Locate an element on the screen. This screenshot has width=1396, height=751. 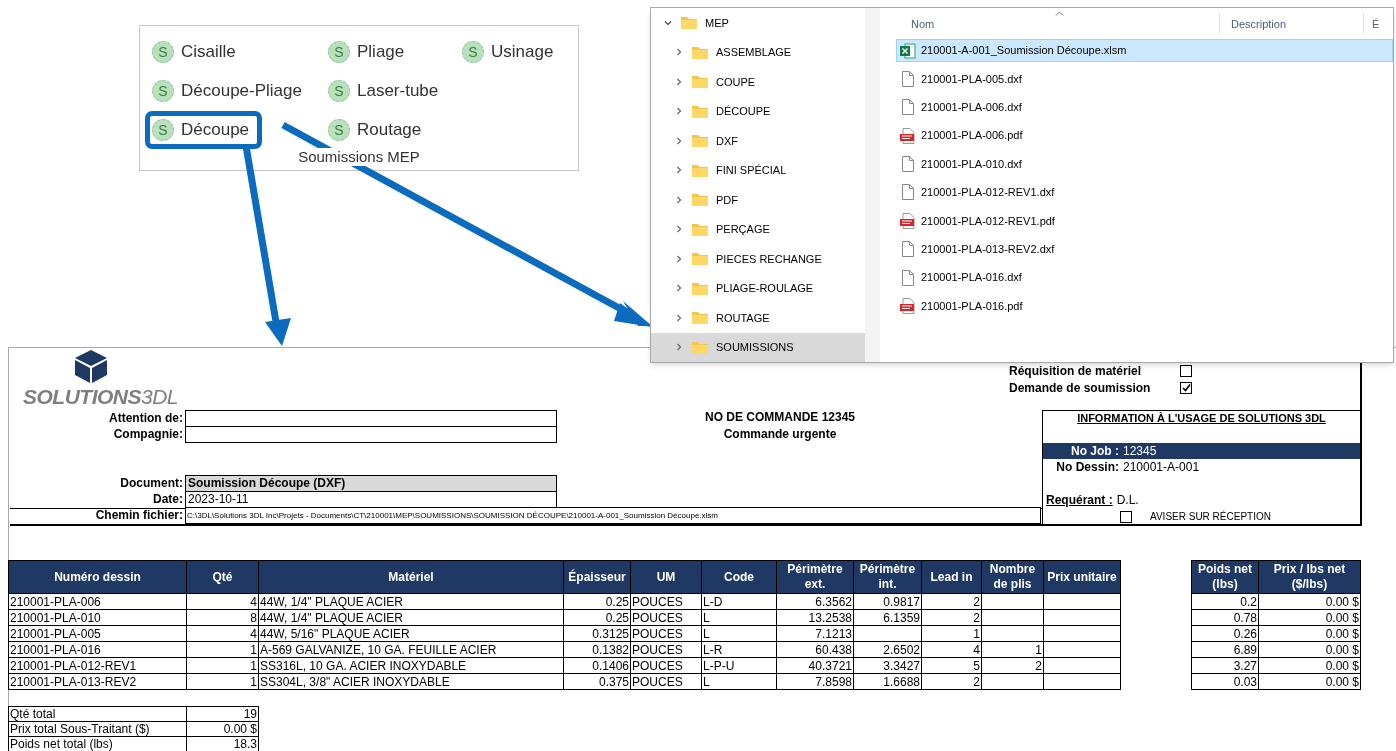
tree-item: DÉCOUPE is located at coordinates (758, 111).